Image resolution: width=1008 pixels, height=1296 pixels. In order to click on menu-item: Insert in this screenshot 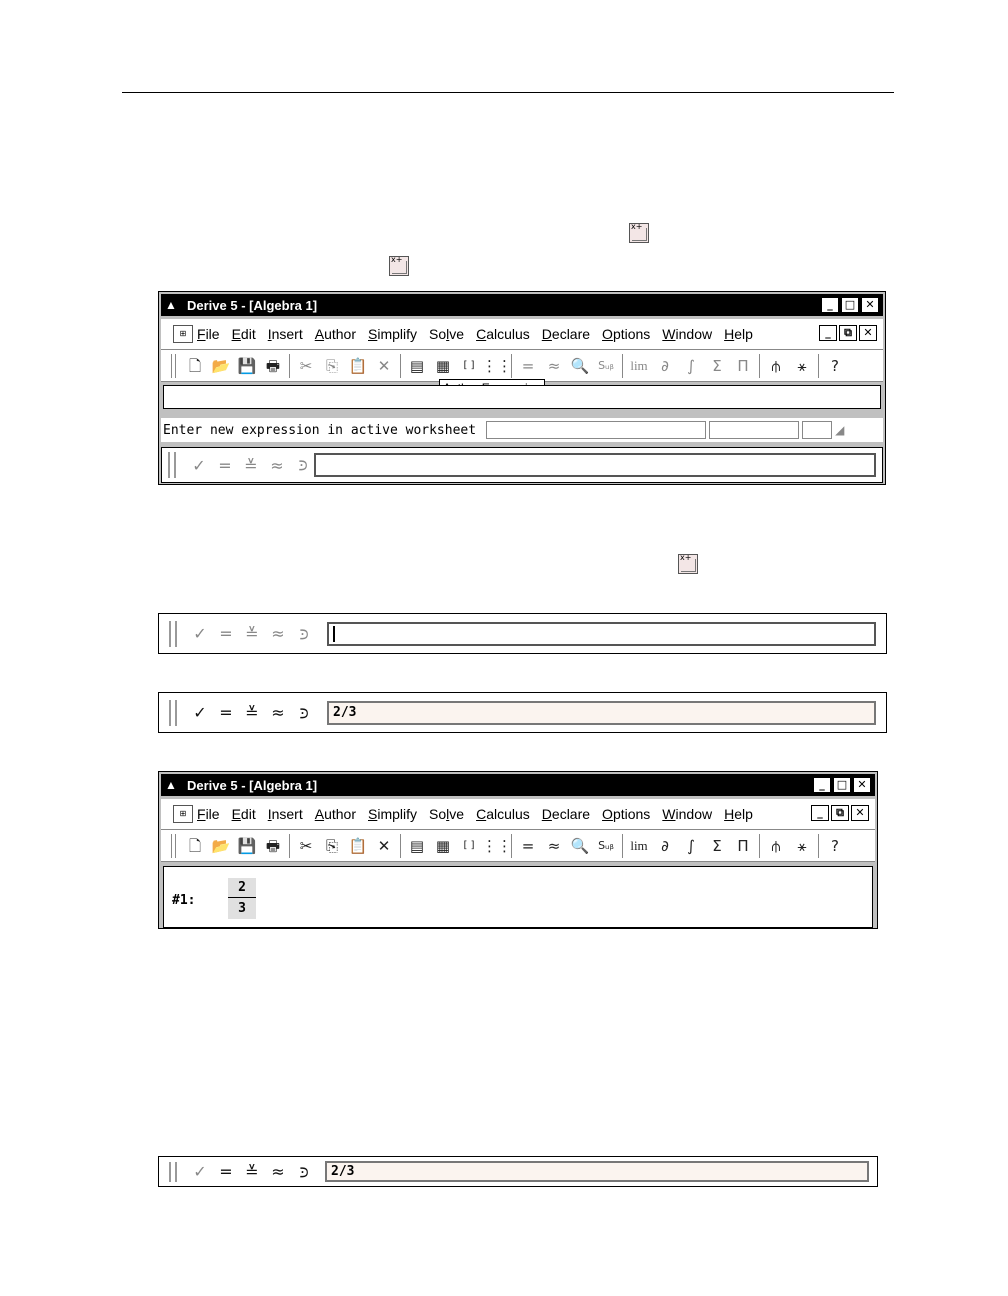, I will do `click(285, 814)`.